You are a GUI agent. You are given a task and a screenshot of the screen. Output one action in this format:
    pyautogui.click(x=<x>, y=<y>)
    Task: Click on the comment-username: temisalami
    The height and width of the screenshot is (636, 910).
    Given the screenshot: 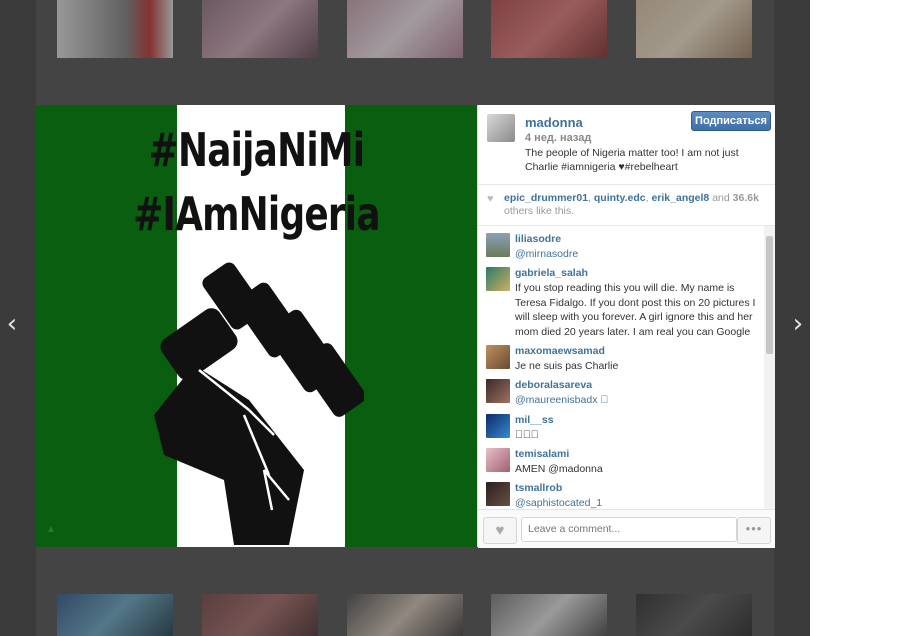 What is the action you would take?
    pyautogui.click(x=542, y=454)
    